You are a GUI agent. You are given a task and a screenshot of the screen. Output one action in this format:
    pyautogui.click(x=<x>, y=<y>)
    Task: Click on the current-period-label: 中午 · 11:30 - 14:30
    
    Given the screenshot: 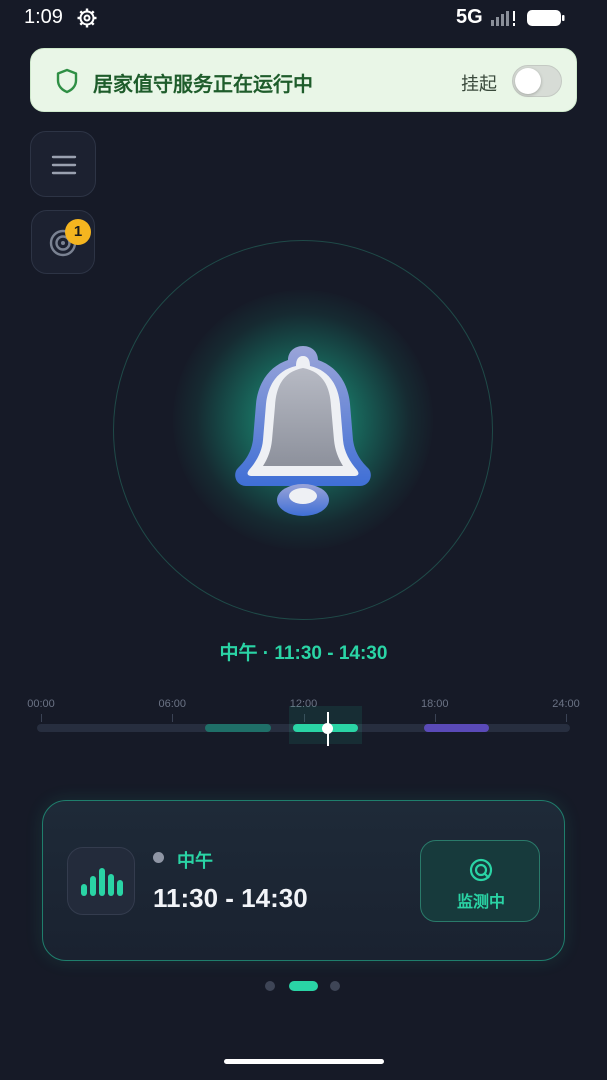 What is the action you would take?
    pyautogui.click(x=303, y=653)
    